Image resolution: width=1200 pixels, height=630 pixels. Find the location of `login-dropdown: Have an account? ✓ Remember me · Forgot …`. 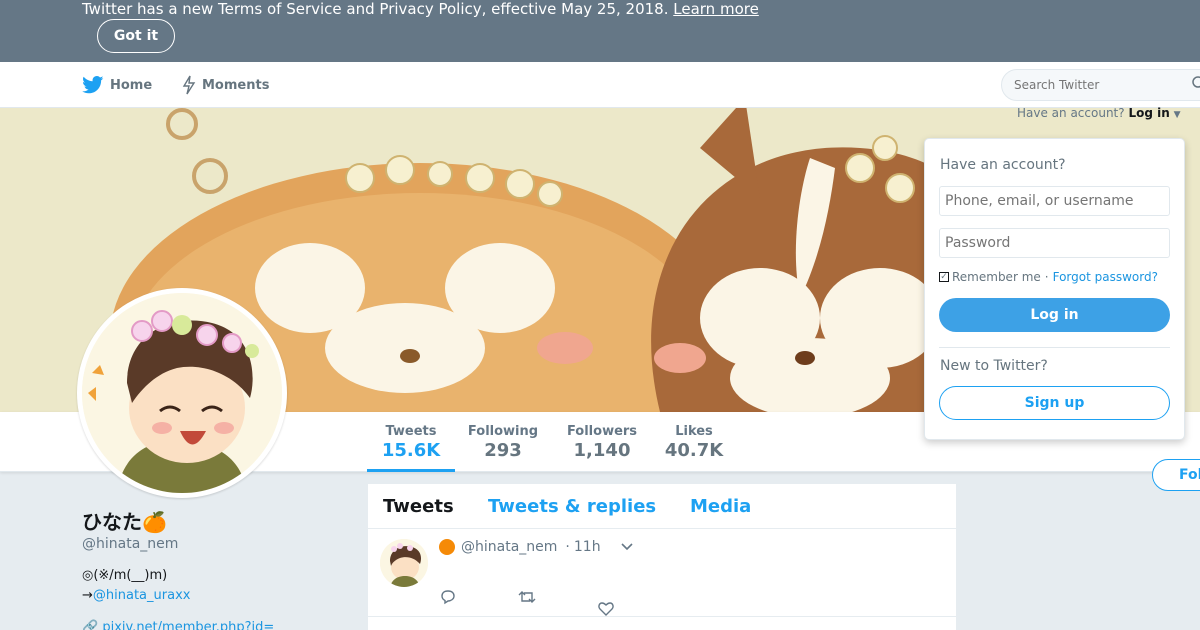

login-dropdown: Have an account? ✓ Remember me · Forgot … is located at coordinates (1054, 289).